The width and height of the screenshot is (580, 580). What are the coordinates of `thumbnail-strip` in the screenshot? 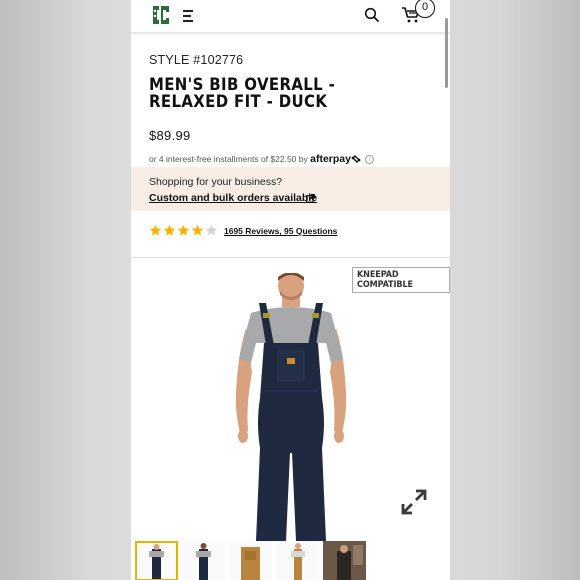 It's located at (290, 560).